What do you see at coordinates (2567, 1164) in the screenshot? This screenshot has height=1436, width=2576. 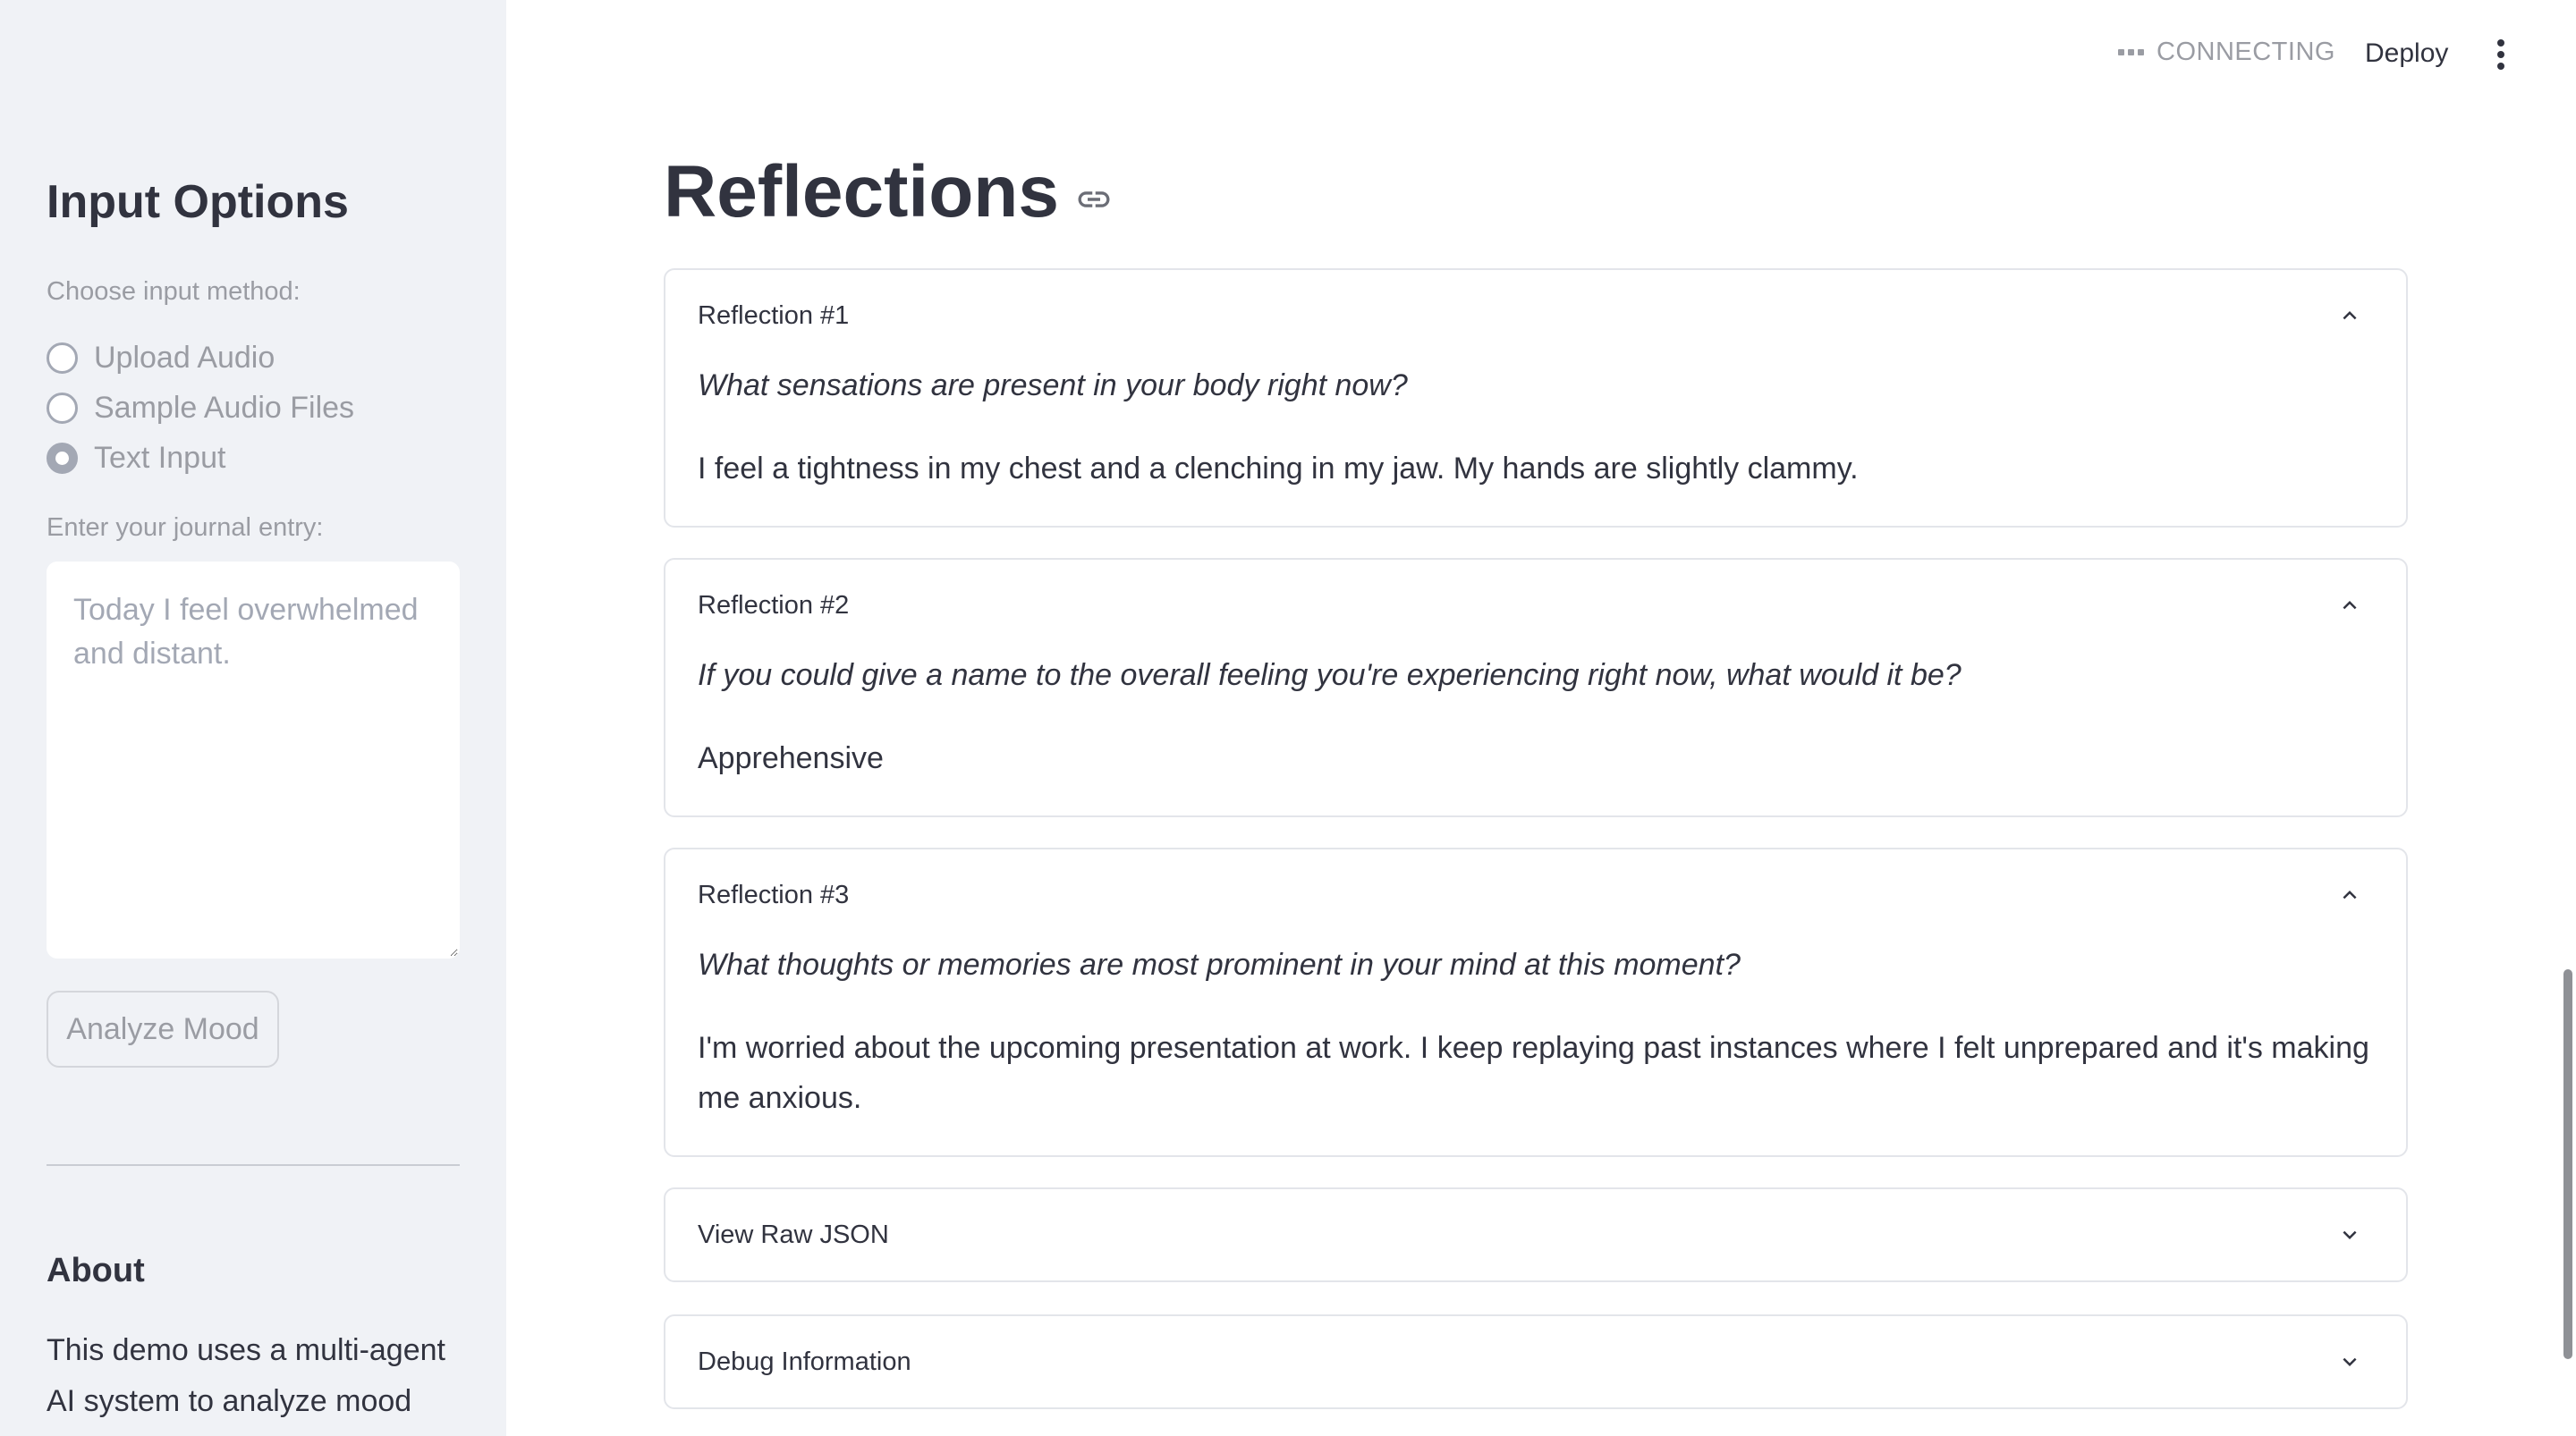 I see `scrollbar-thumb` at bounding box center [2567, 1164].